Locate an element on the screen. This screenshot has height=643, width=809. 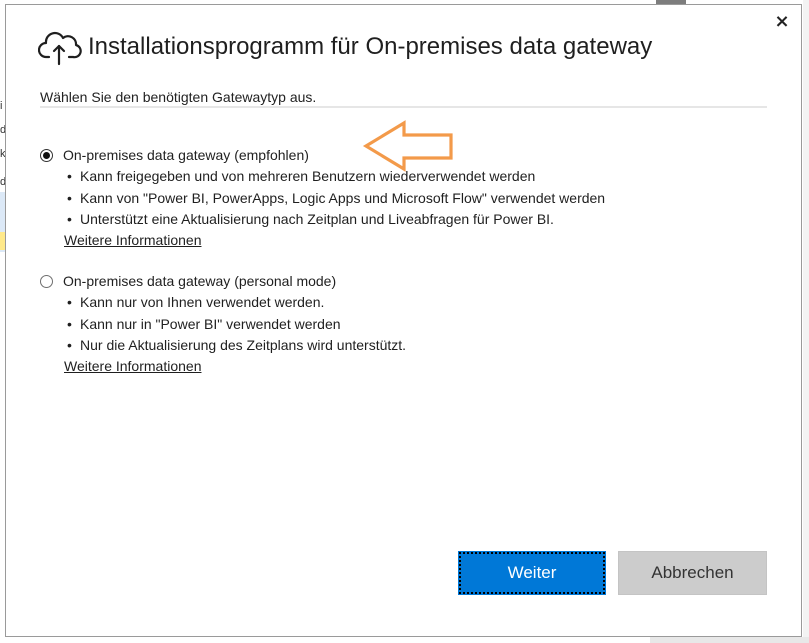
radio-selected-dot is located at coordinates (46, 155).